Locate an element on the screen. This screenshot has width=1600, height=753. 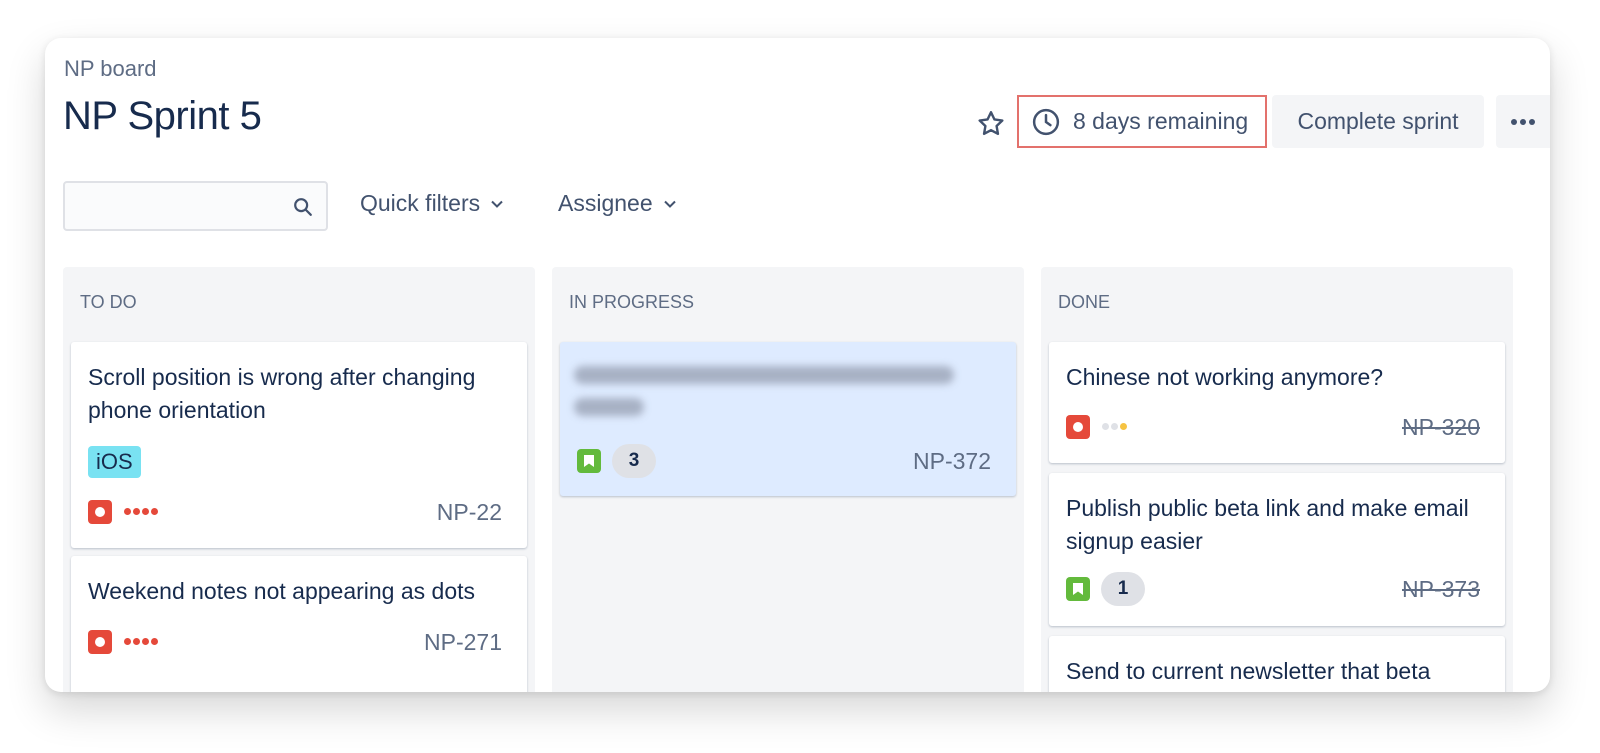
issue-card: Send to current newsletter that beta is located at coordinates (1277, 664).